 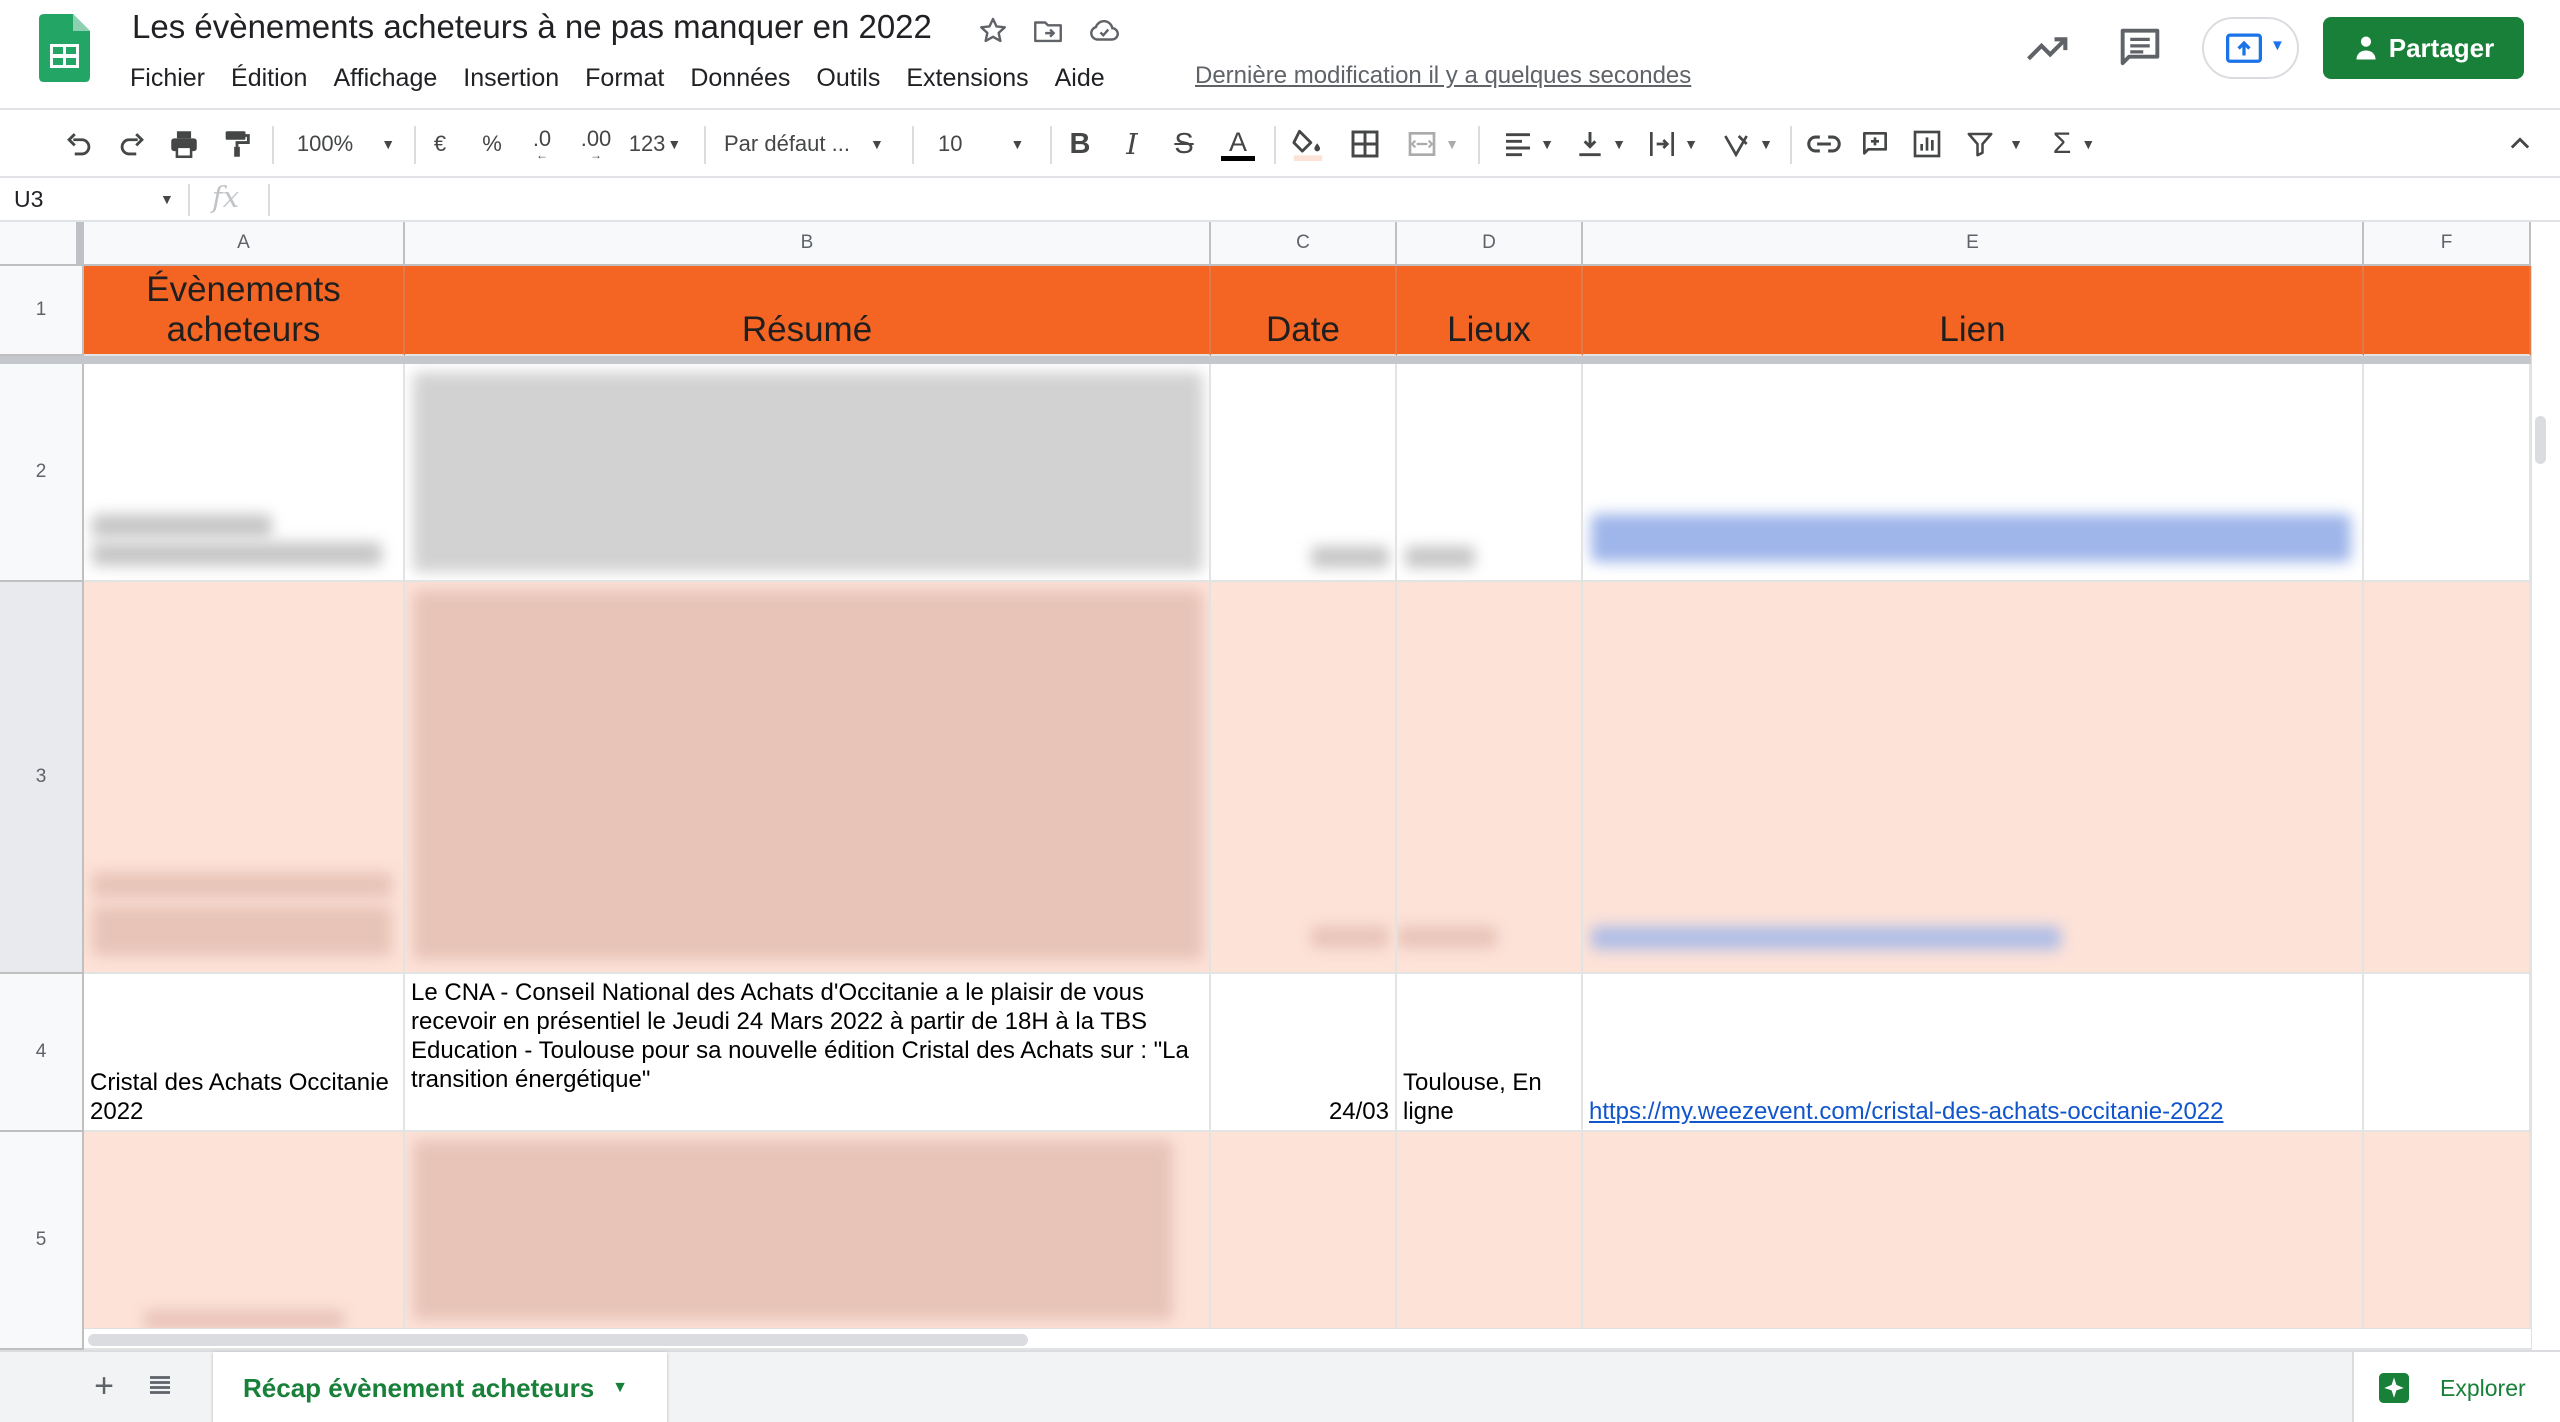 I want to click on number-format-select: 123 ▼, so click(x=655, y=144).